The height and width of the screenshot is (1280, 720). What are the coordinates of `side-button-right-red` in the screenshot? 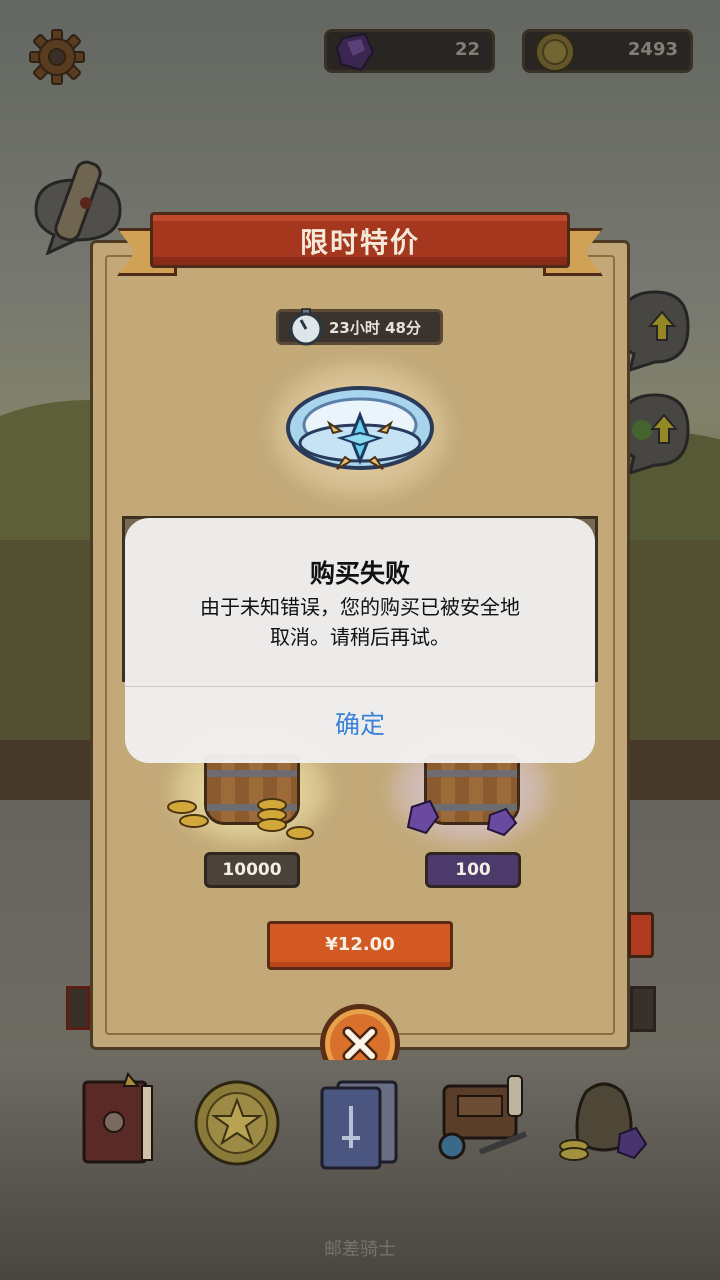 It's located at (641, 935).